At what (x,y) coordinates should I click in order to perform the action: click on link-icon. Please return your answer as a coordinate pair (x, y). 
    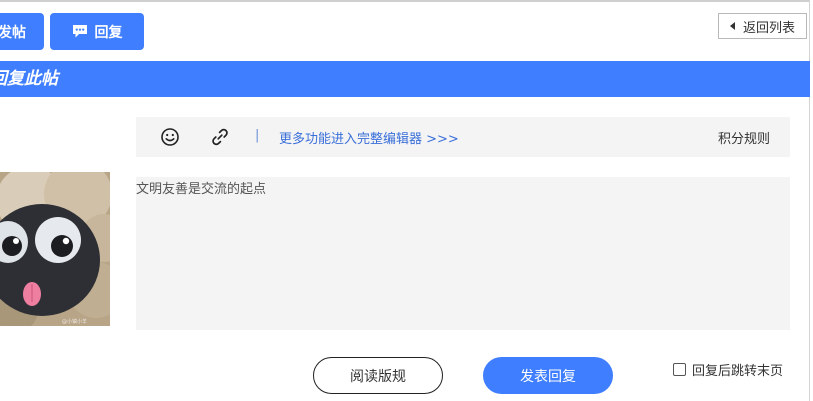
    Looking at the image, I should click on (220, 137).